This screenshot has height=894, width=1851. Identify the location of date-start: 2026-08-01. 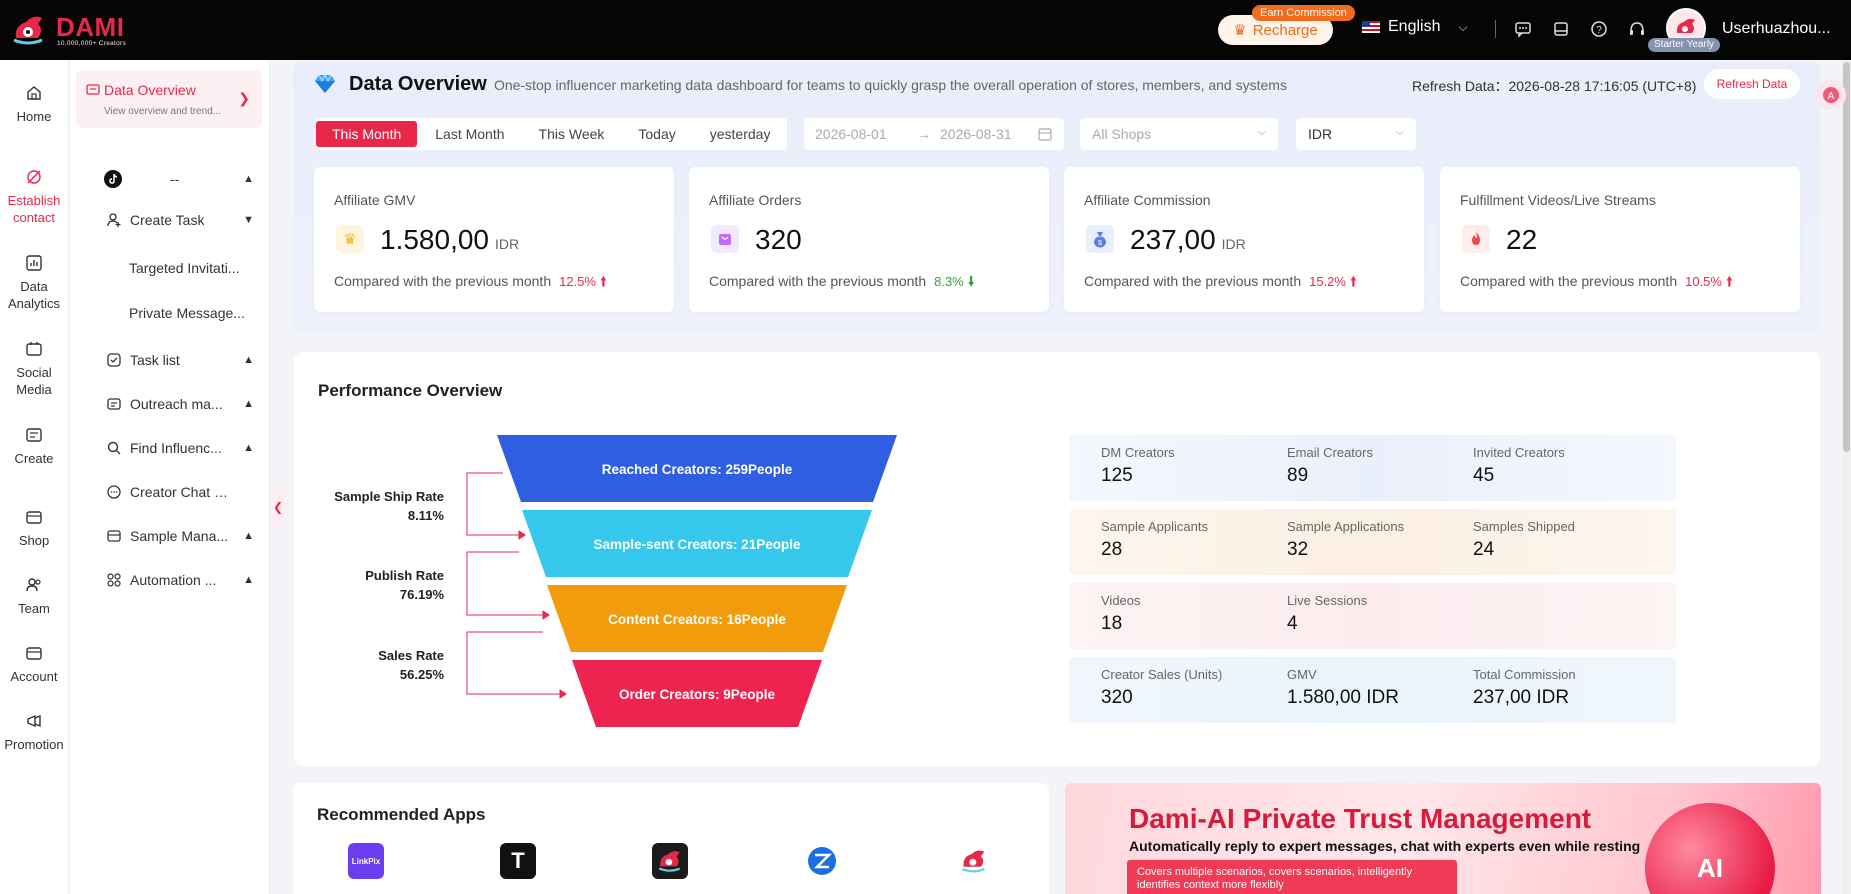
(851, 134).